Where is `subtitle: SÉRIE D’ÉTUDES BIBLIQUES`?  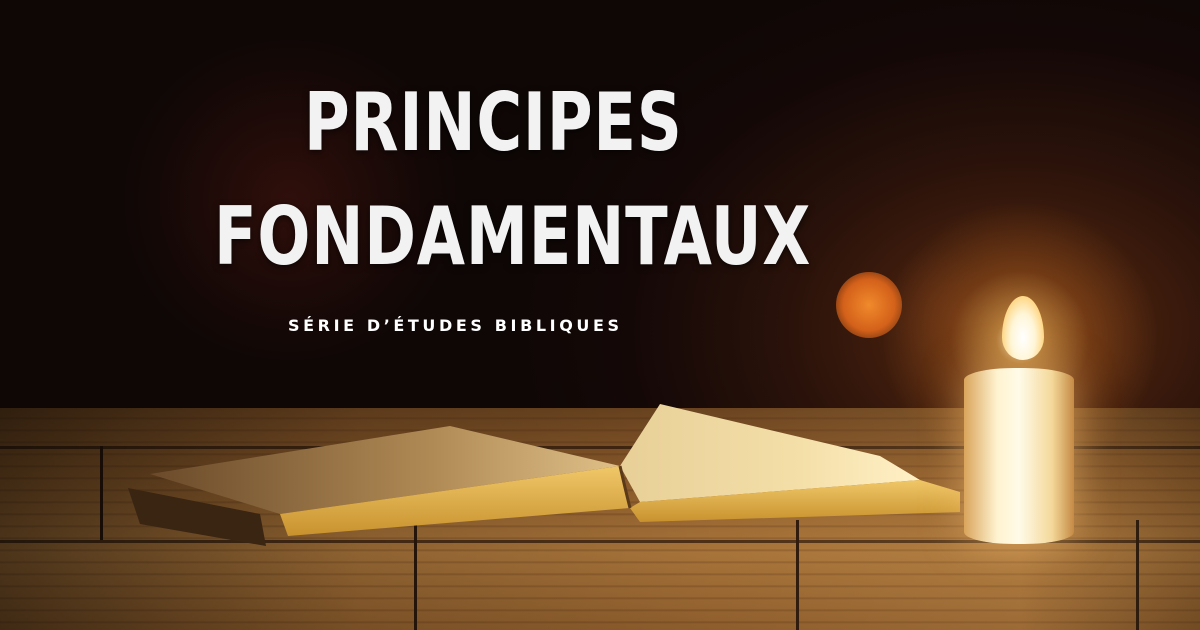
subtitle: SÉRIE D’ÉTUDES BIBLIQUES is located at coordinates (455, 325).